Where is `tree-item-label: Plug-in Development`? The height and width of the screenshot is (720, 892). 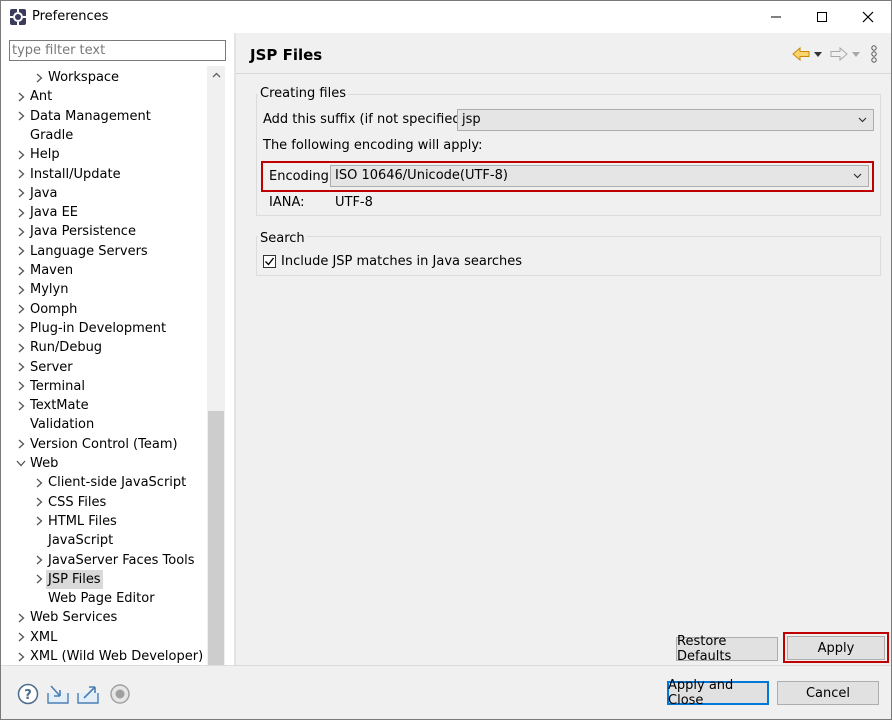 tree-item-label: Plug-in Development is located at coordinates (98, 328).